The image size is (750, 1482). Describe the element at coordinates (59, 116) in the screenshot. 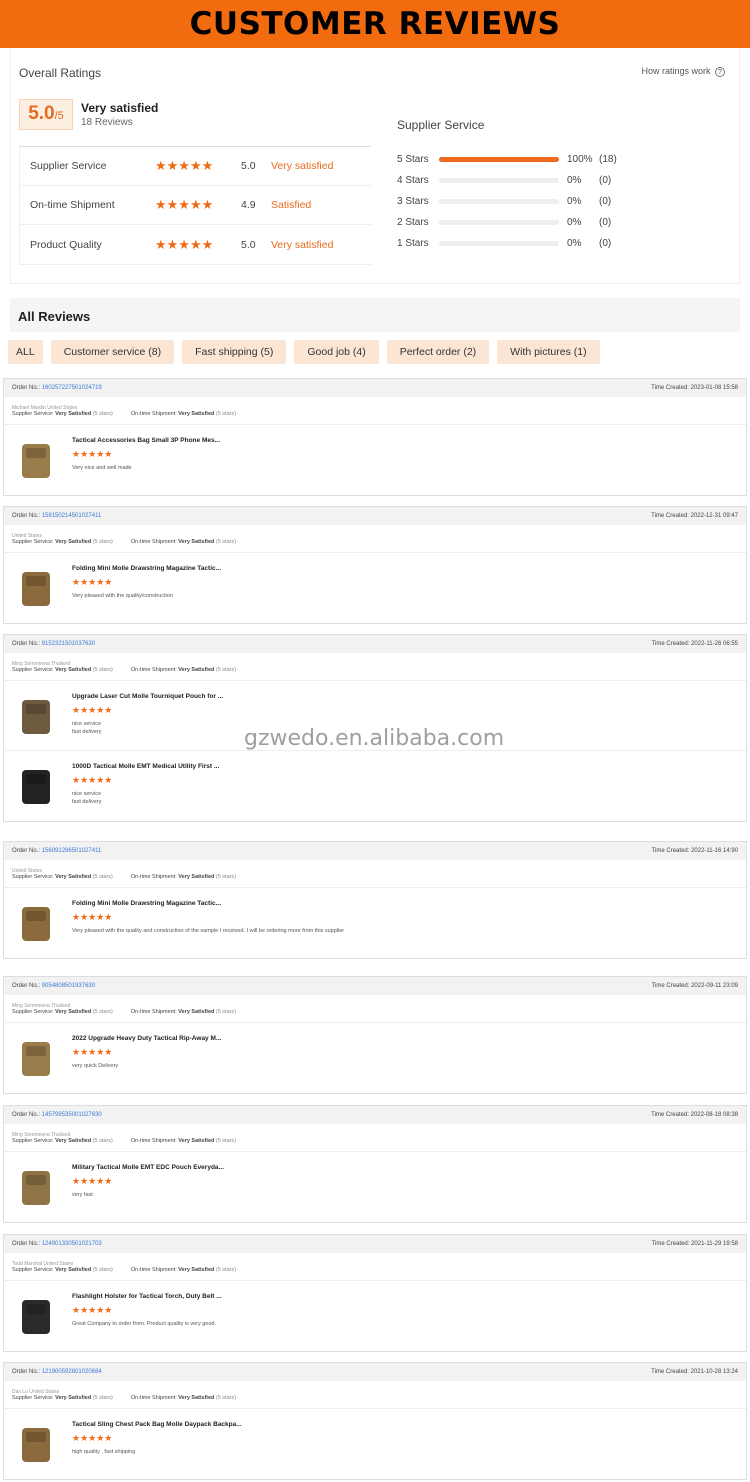

I see `overall-score-max: /5` at that location.